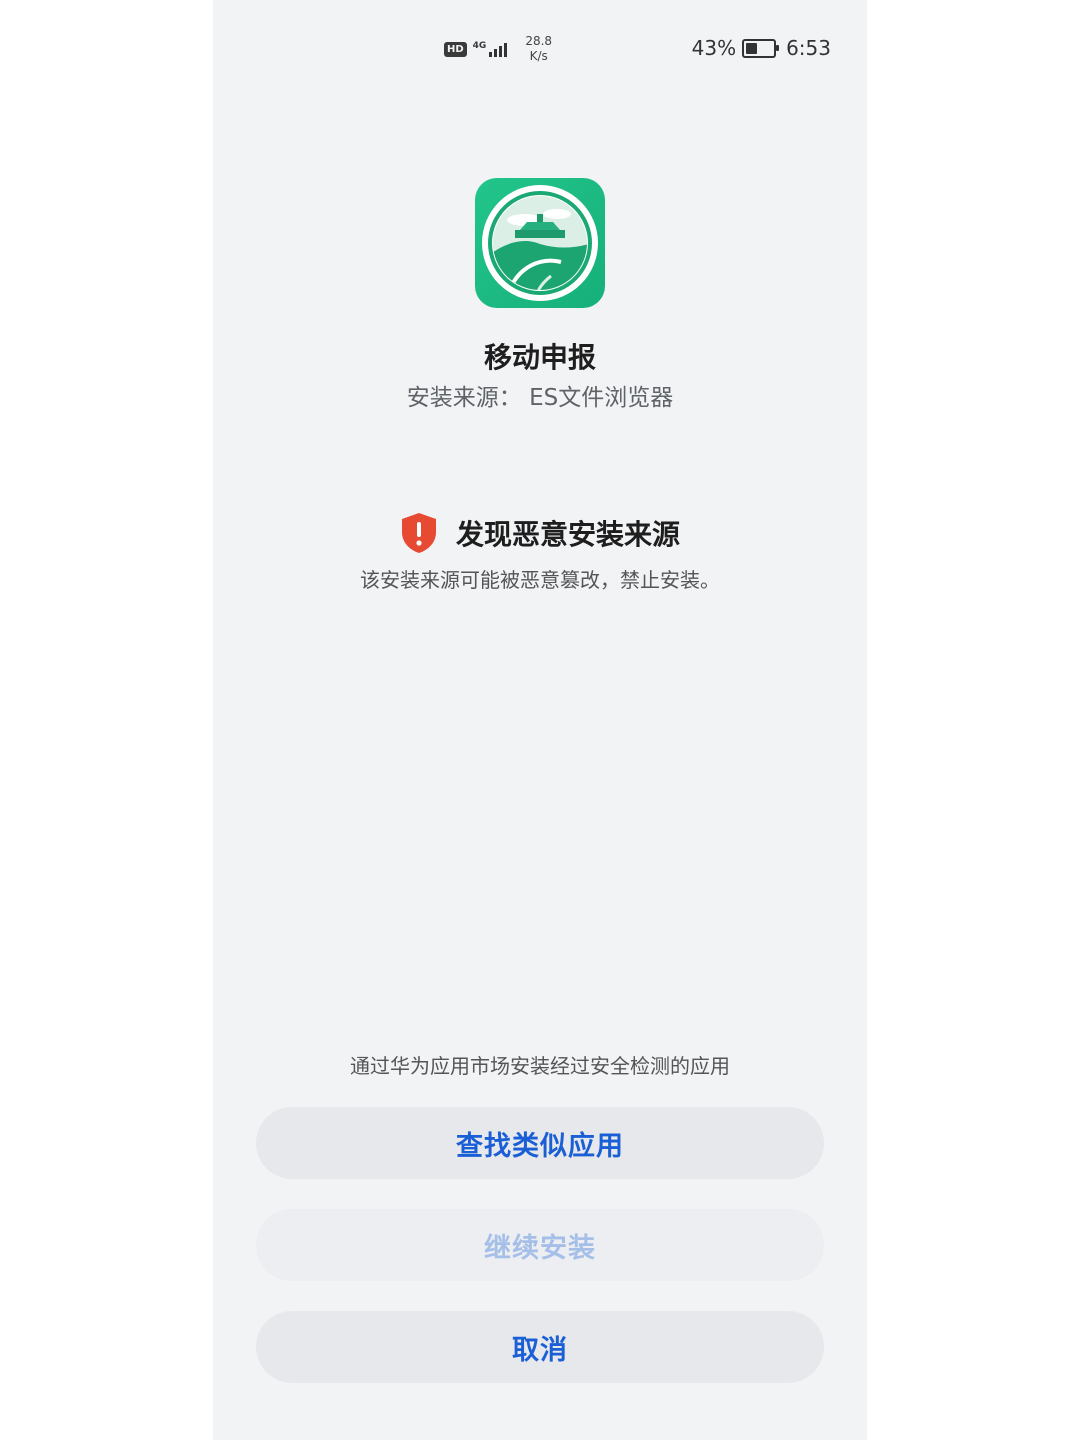 Image resolution: width=1080 pixels, height=1440 pixels. I want to click on find-similar-apps-button: 查找类似应用, so click(540, 1143).